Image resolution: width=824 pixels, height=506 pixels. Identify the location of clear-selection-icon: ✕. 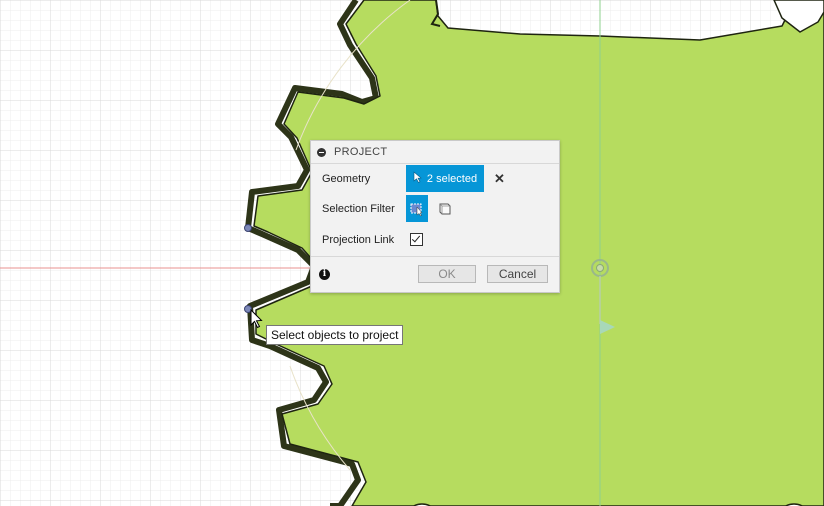
(499, 178).